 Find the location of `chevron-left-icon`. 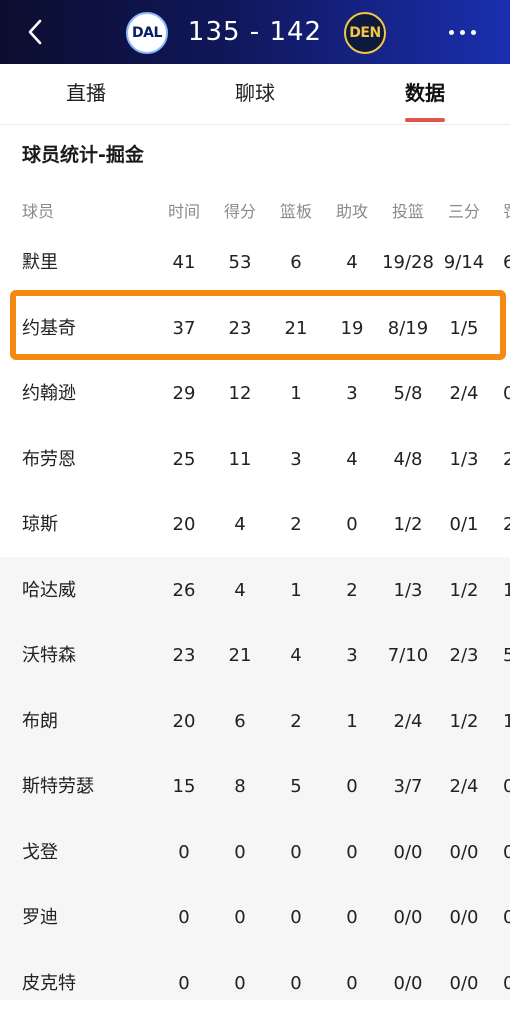

chevron-left-icon is located at coordinates (35, 32).